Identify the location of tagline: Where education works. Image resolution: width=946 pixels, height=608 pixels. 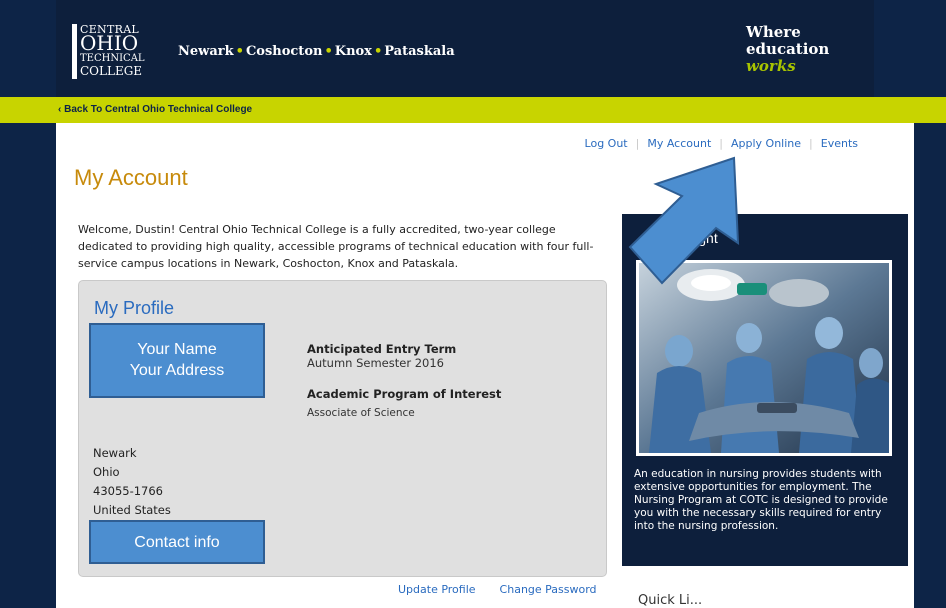
(787, 49).